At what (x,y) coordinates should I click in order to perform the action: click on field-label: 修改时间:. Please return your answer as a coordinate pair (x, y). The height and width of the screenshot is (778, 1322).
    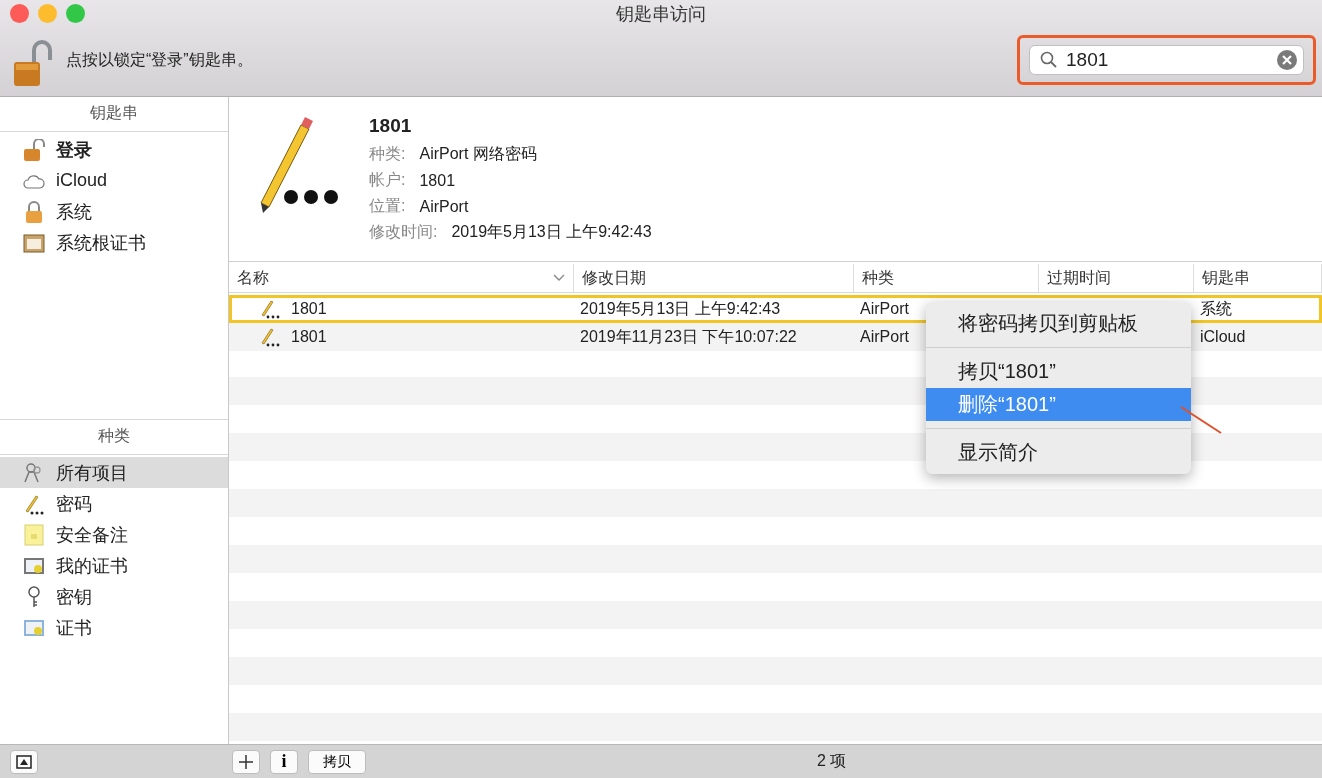
    Looking at the image, I should click on (403, 232).